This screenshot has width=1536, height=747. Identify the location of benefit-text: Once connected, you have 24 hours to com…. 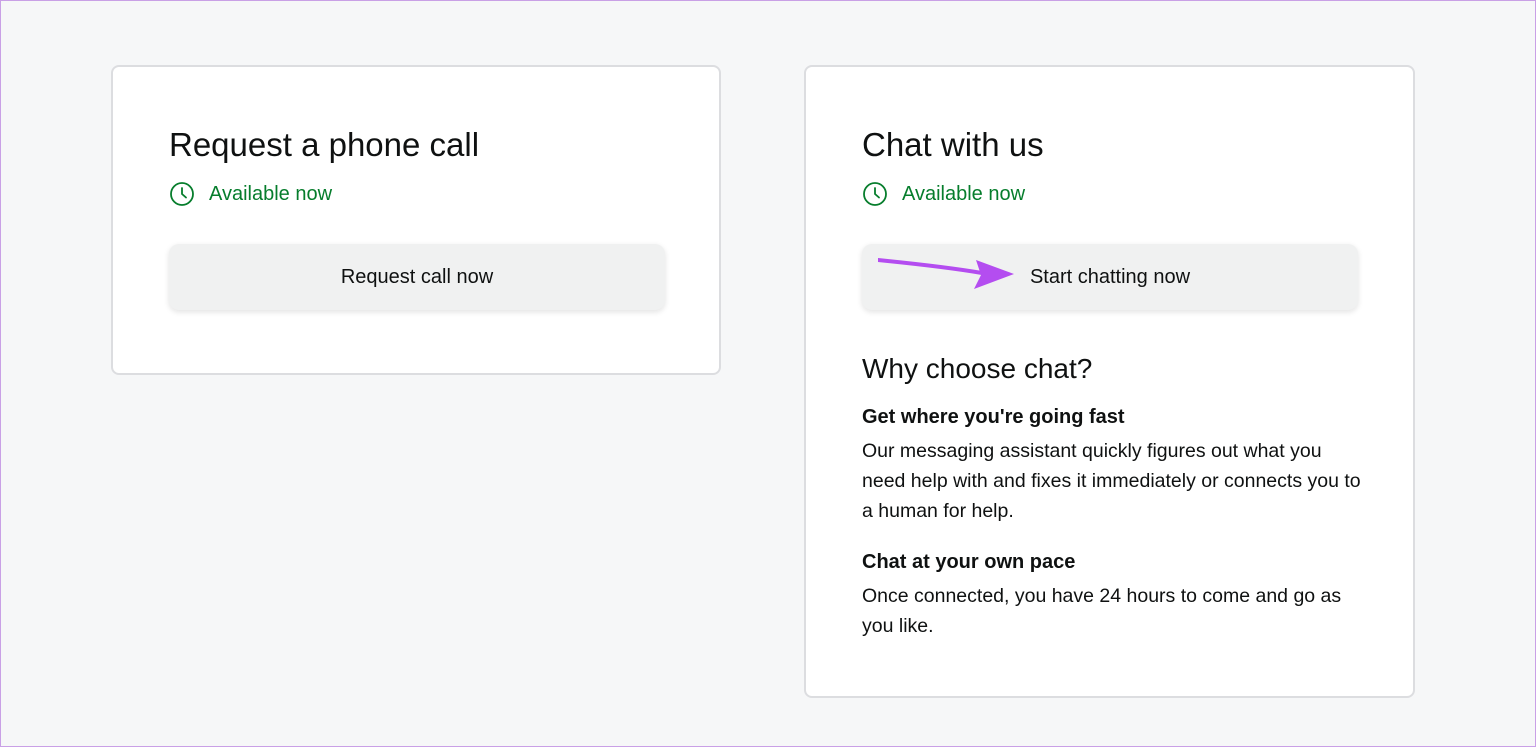
(1102, 611).